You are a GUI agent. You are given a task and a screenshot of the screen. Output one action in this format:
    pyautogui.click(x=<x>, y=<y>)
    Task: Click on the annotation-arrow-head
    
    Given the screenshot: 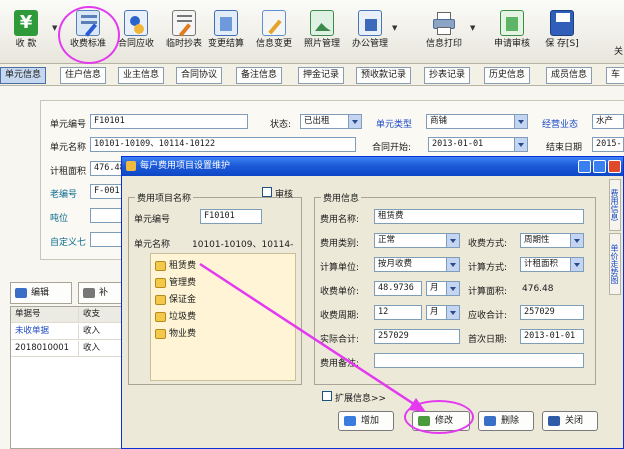 What is the action you would take?
    pyautogui.click(x=417, y=405)
    